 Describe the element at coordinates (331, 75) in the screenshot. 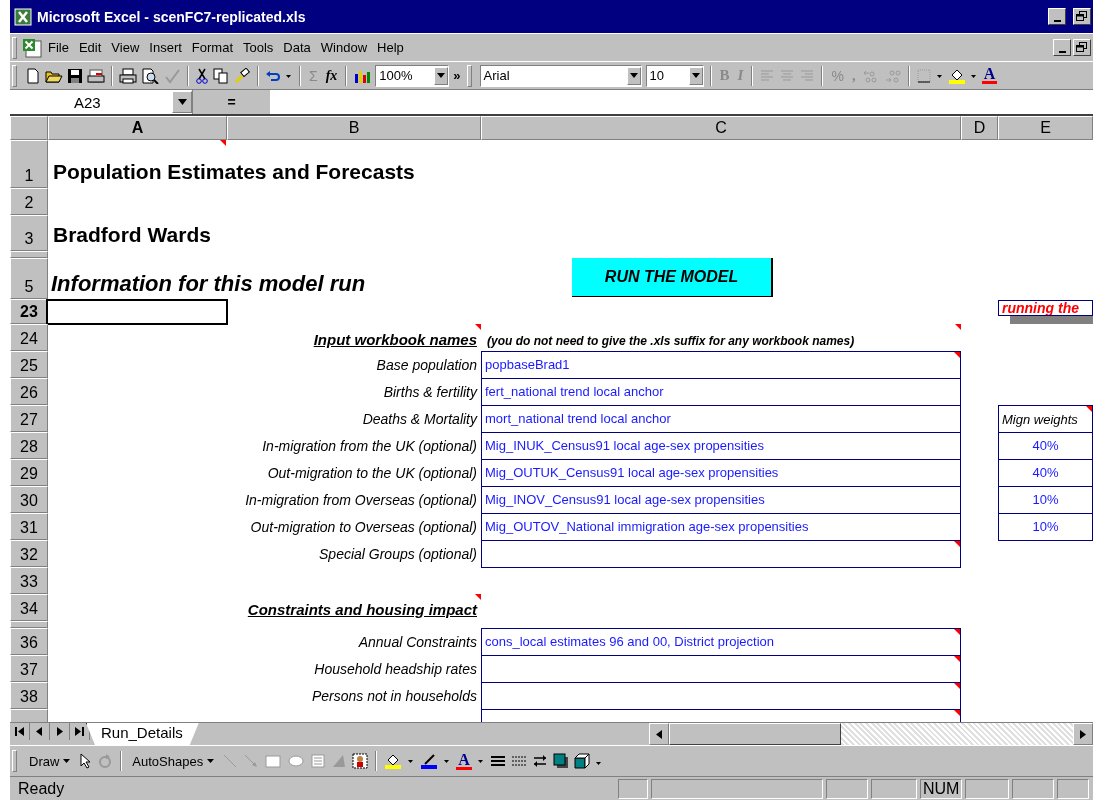

I see `function-button: fx` at that location.